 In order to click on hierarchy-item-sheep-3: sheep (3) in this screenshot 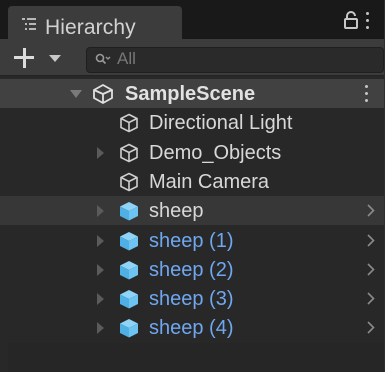, I will do `click(192, 298)`.